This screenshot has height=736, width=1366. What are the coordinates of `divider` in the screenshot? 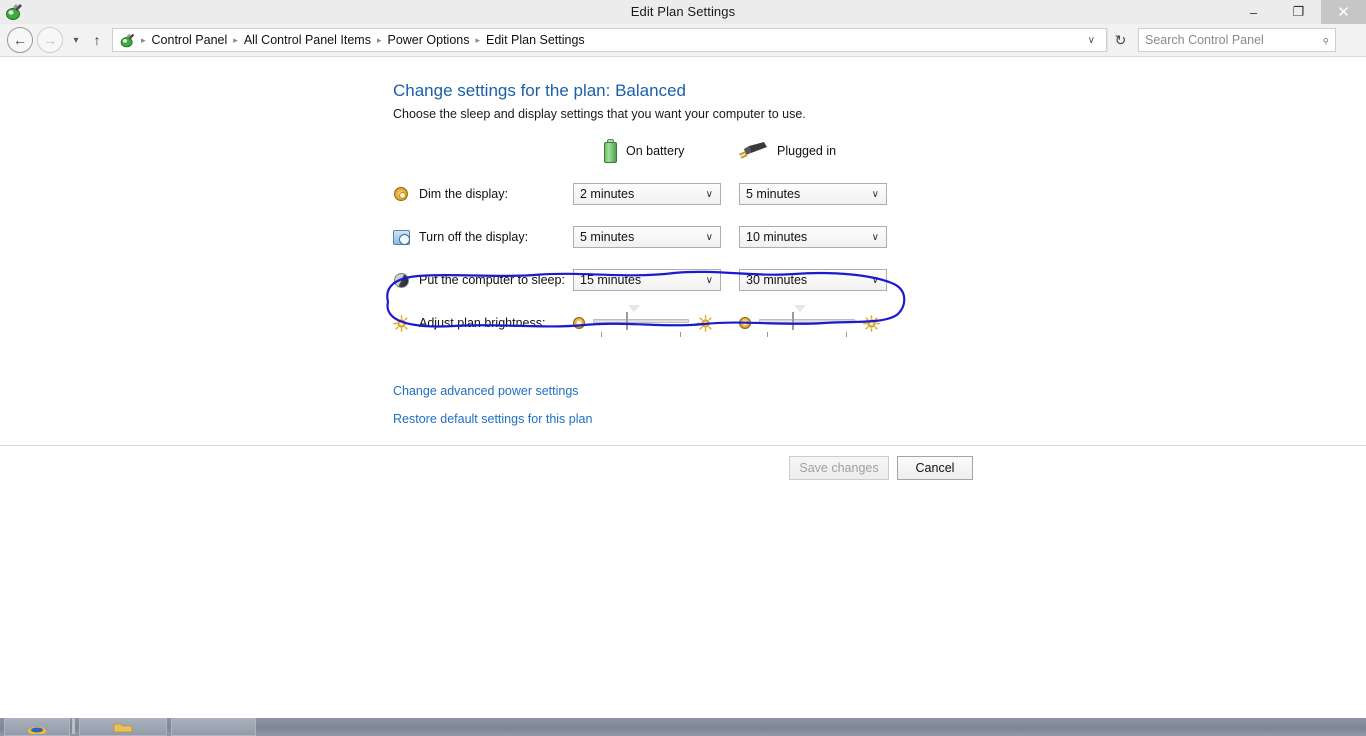 It's located at (683, 445).